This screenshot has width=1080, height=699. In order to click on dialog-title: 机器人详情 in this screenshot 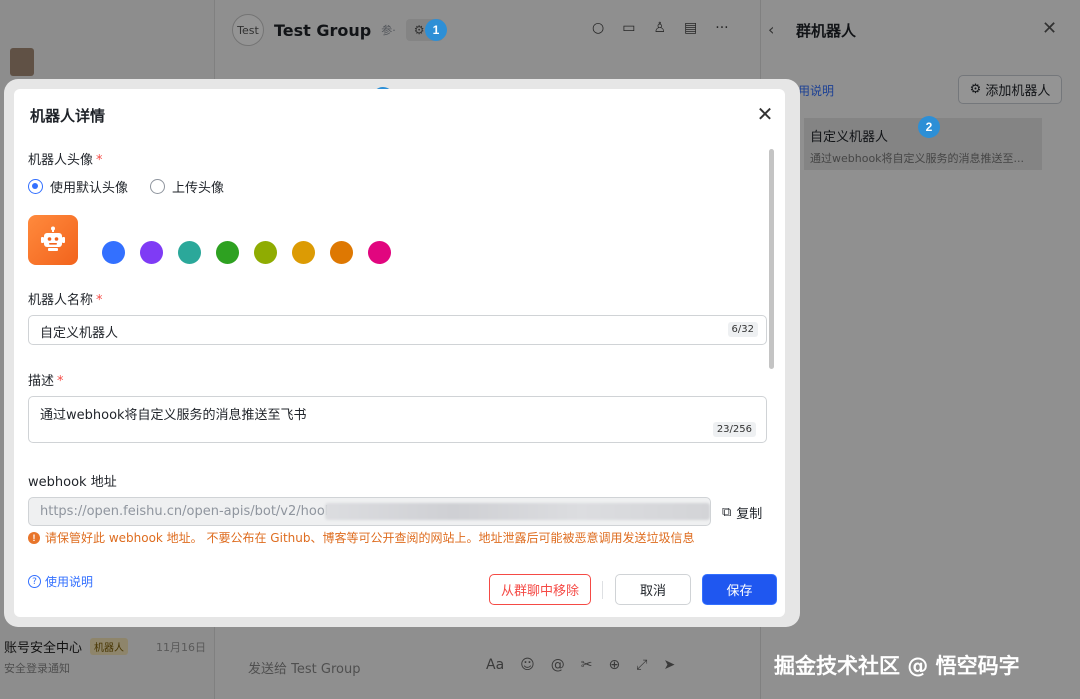, I will do `click(68, 116)`.